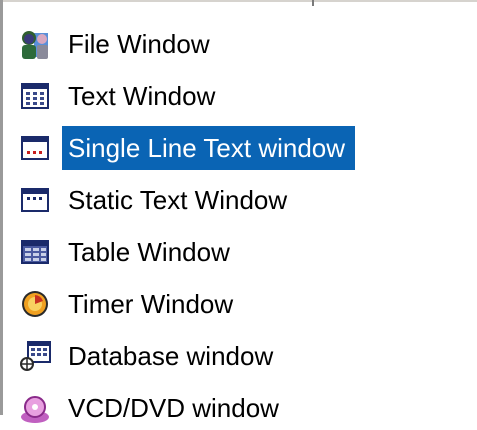  What do you see at coordinates (171, 356) in the screenshot?
I see `menu-item-label: Database window` at bounding box center [171, 356].